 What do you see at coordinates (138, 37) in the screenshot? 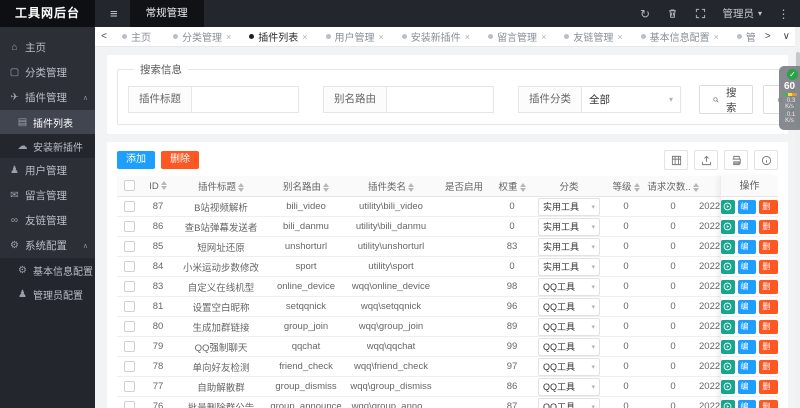
I see `page-tab: 主页` at bounding box center [138, 37].